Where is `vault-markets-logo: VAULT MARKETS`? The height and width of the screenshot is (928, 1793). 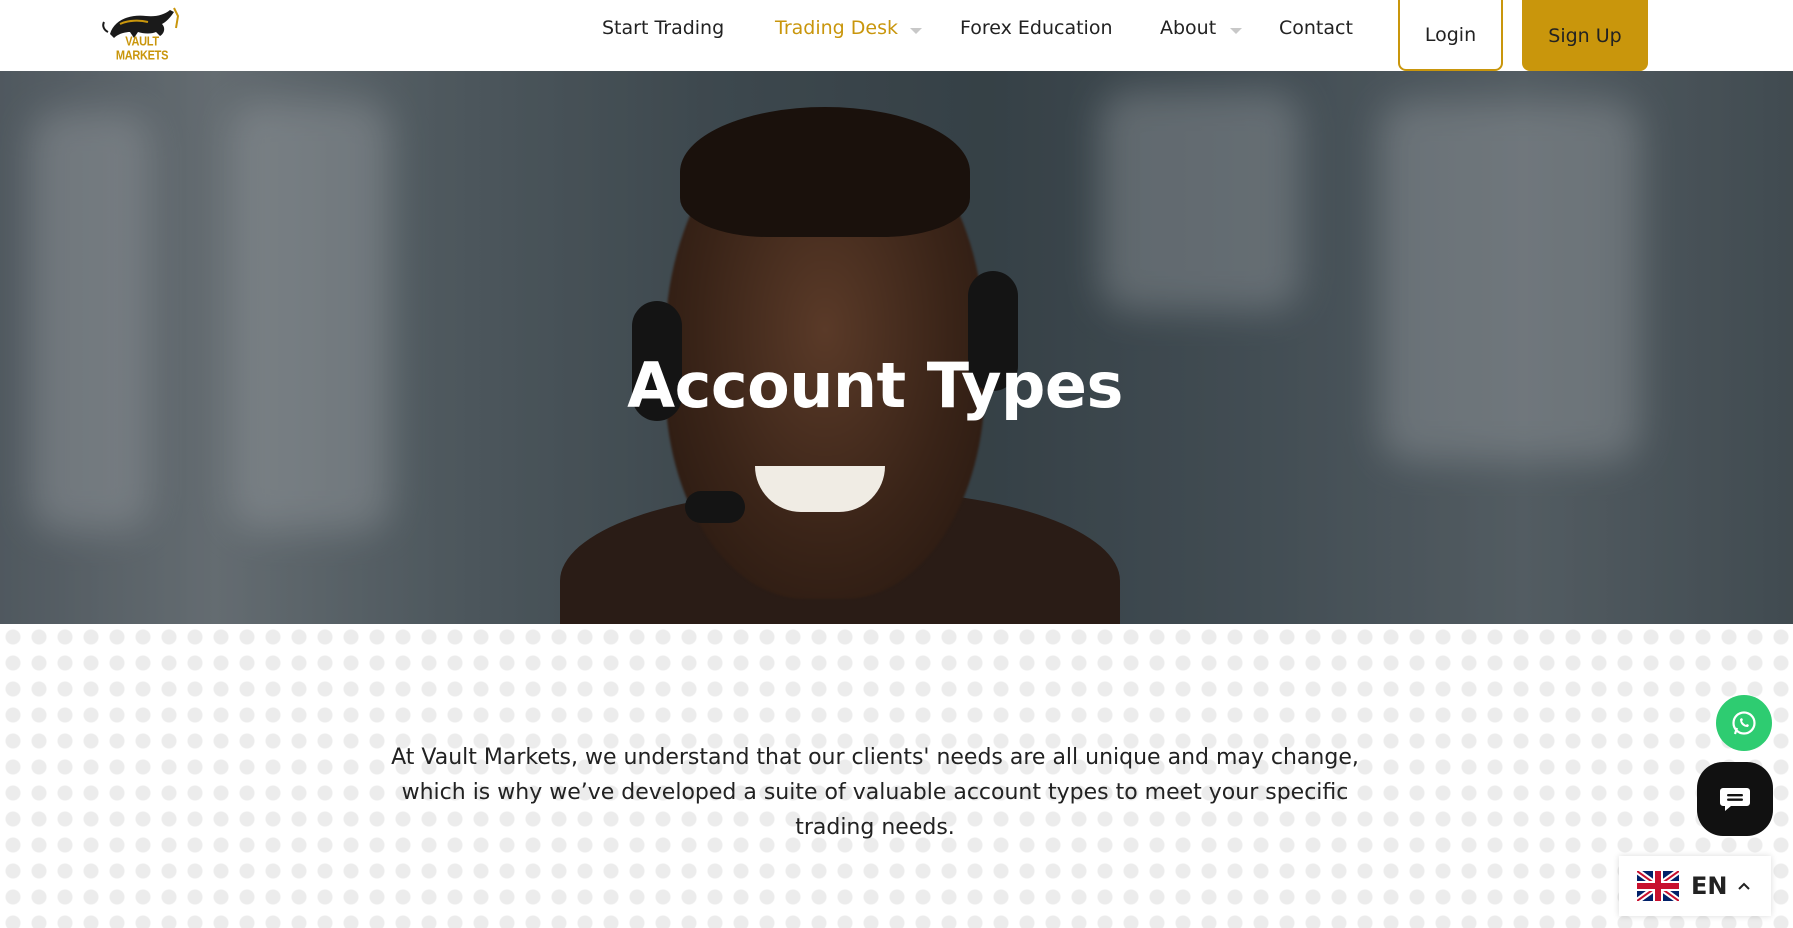 vault-markets-logo: VAULT MARKETS is located at coordinates (142, 34).